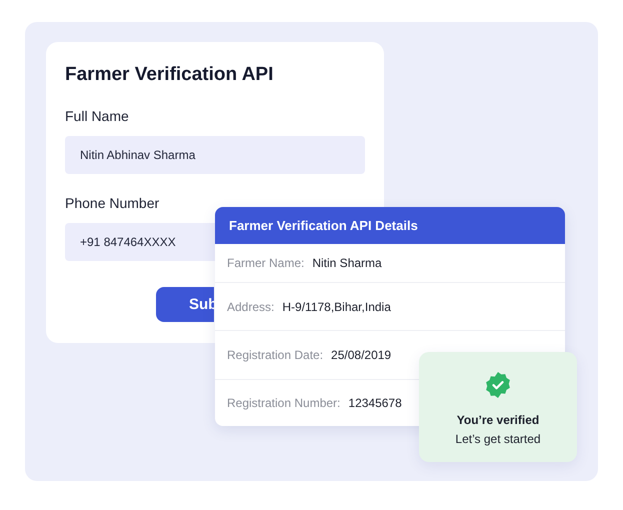 The image size is (623, 510). I want to click on field-label: Full Name, so click(97, 116).